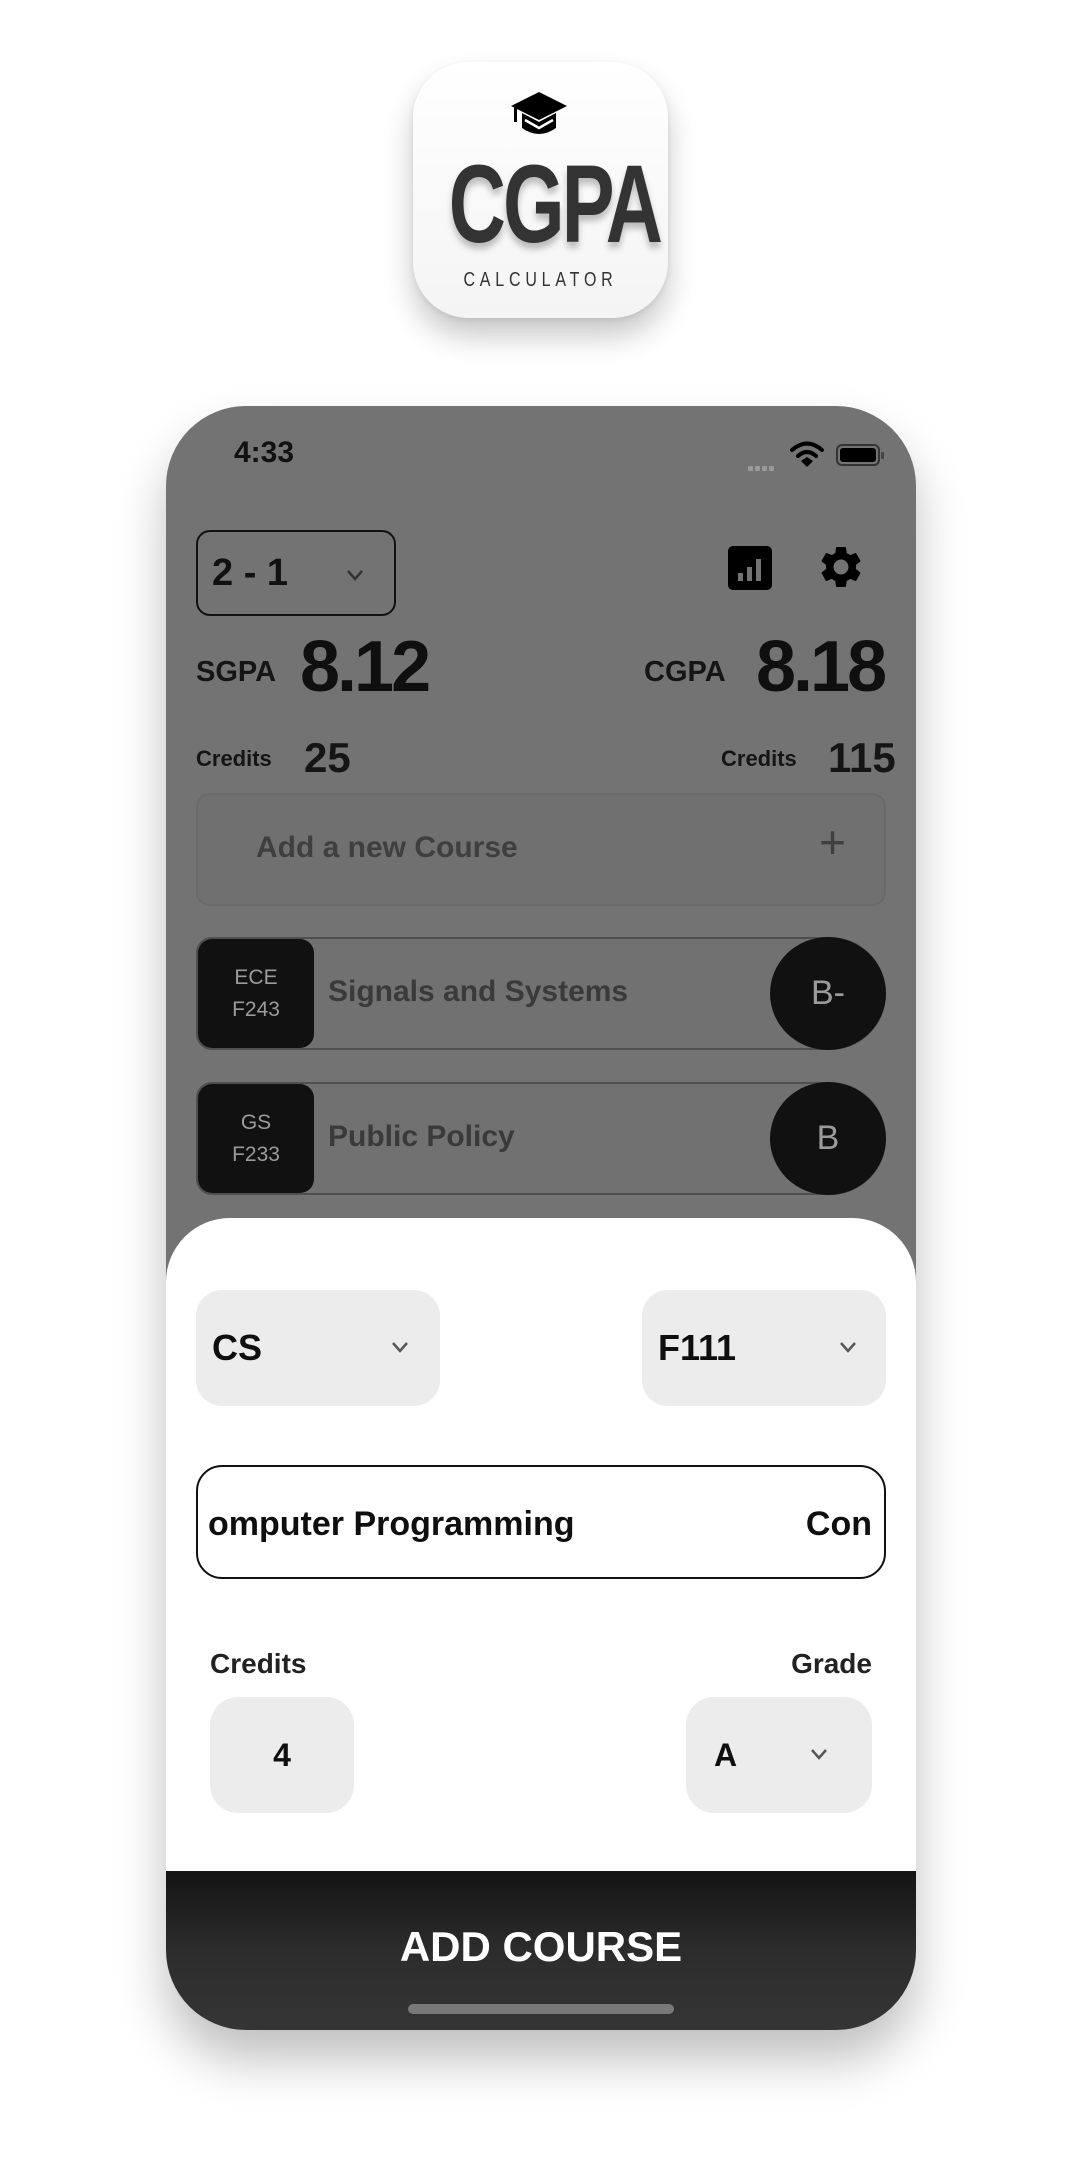 Image resolution: width=1080 pixels, height=2160 pixels. I want to click on add-new-course-label: Add a new Course, so click(387, 847).